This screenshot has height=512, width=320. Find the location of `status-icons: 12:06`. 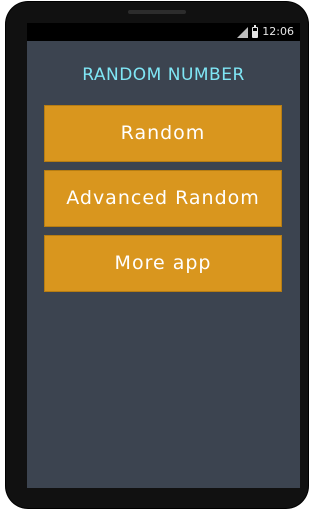

status-icons: 12:06 is located at coordinates (265, 32).